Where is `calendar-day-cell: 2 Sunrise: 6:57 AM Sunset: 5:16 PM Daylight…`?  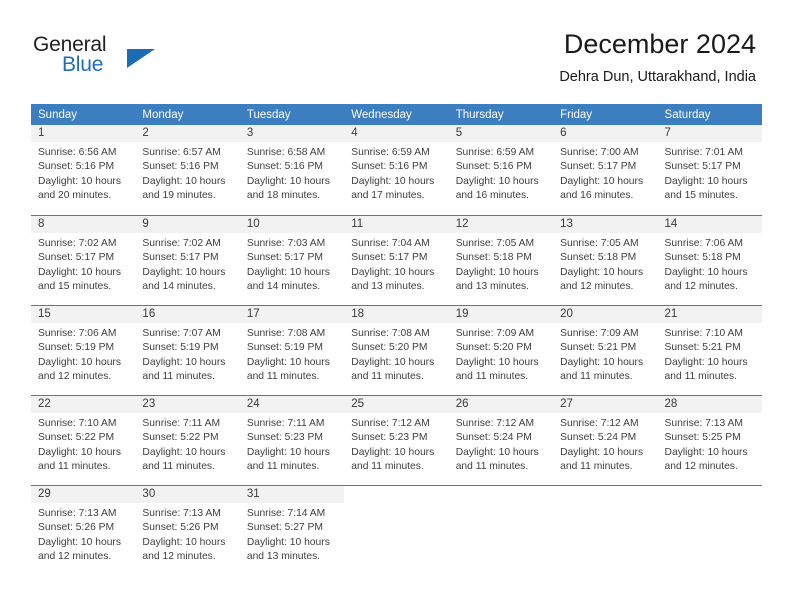 calendar-day-cell: 2 Sunrise: 6:57 AM Sunset: 5:16 PM Daylight… is located at coordinates (187, 170).